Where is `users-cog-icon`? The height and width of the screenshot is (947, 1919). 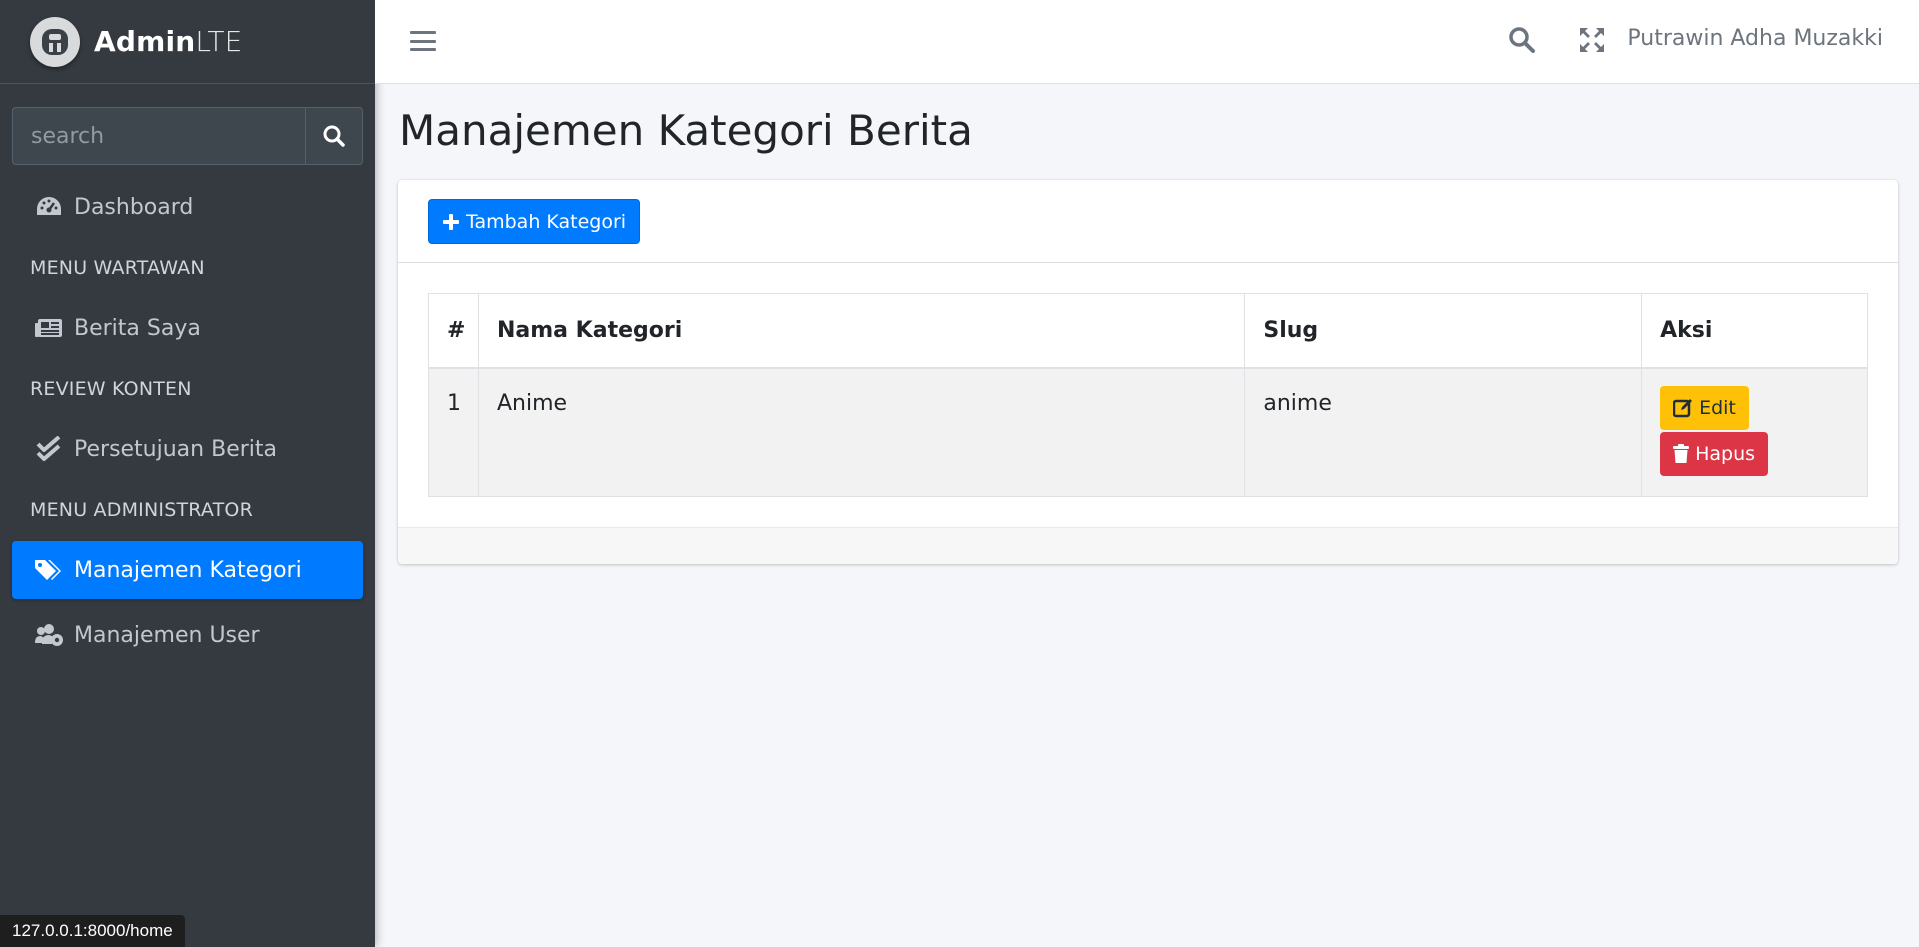
users-cog-icon is located at coordinates (49, 635).